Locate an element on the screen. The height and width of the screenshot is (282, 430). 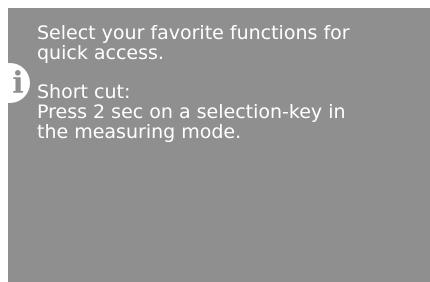
info-icon: i is located at coordinates (19, 83).